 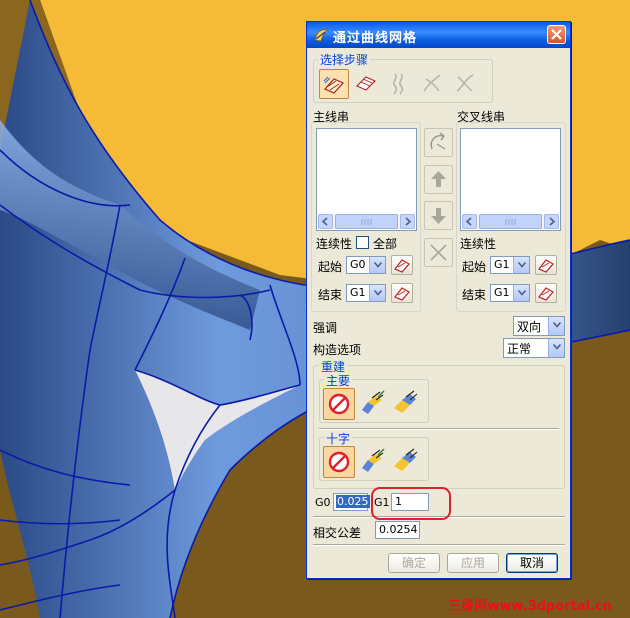 I want to click on highlight-annotation, so click(x=411, y=503).